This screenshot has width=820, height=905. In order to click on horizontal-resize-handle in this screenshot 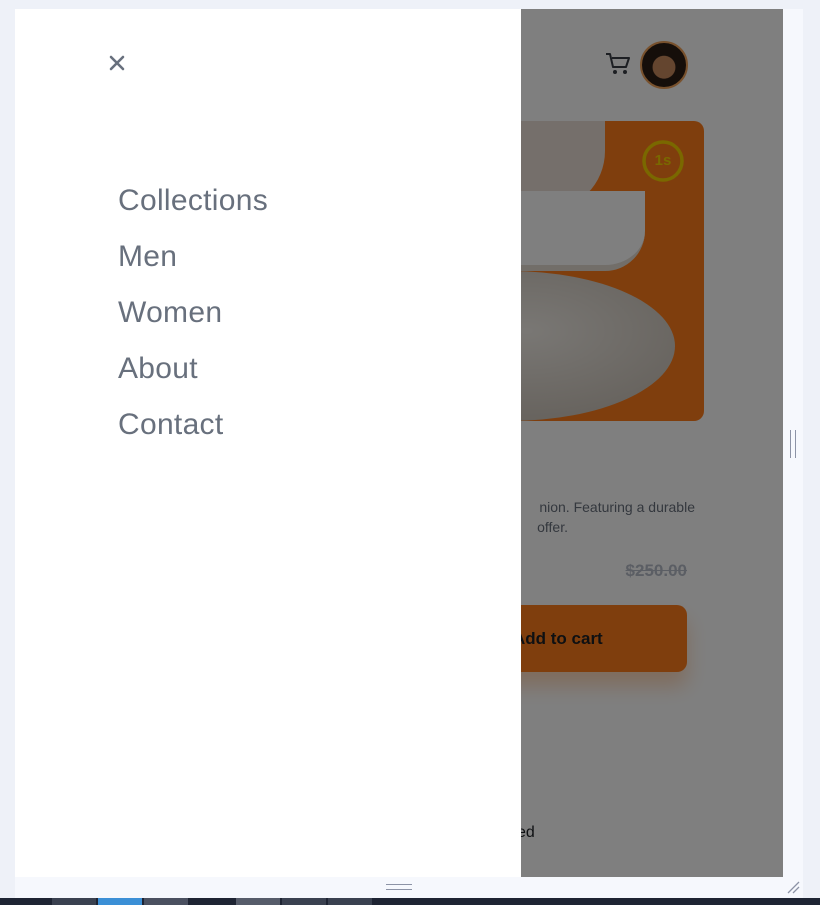, I will do `click(399, 887)`.